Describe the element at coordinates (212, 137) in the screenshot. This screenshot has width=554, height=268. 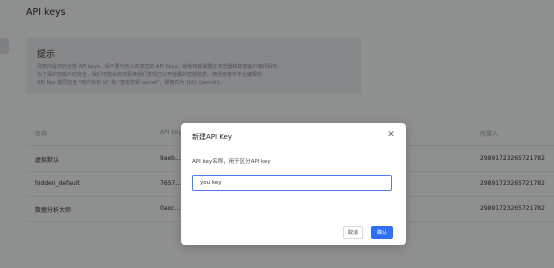
I see `dialog-title: 新建API Key` at that location.